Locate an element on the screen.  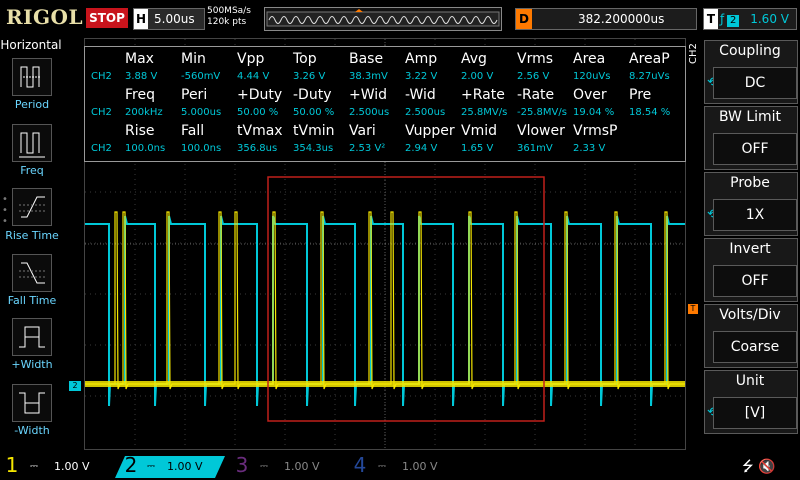
frequency-icon is located at coordinates (32, 145).